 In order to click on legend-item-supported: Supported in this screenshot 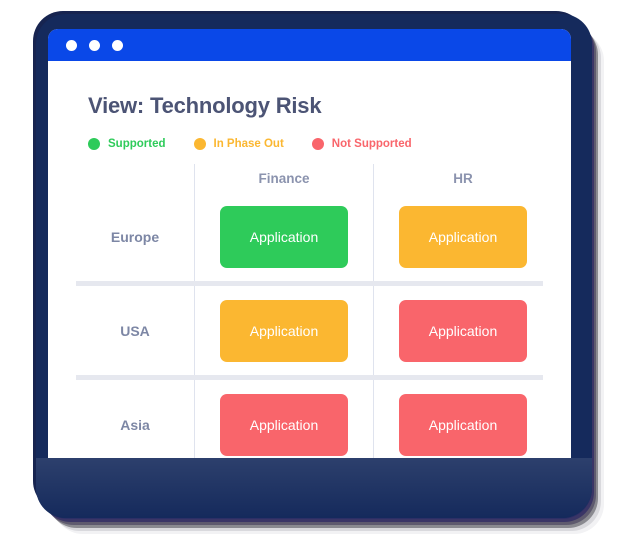, I will do `click(127, 144)`.